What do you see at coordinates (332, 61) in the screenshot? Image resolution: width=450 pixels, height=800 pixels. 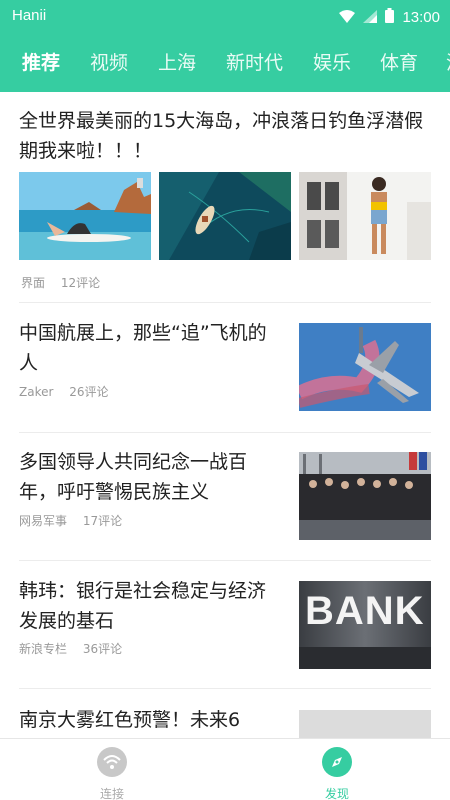 I see `tab-entertainment: 娱乐` at bounding box center [332, 61].